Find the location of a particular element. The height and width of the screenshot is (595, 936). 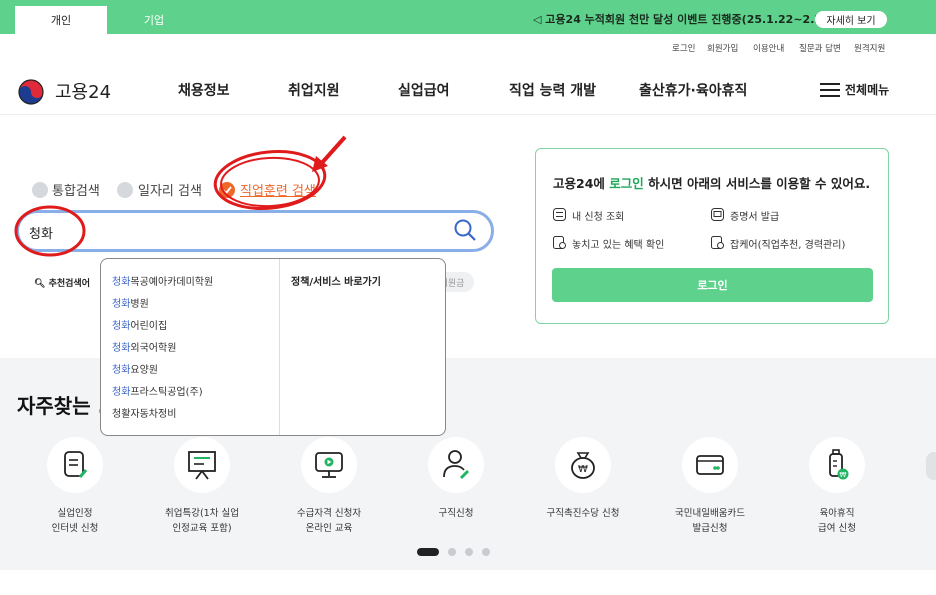

tab-job-search: 일자리 검색 is located at coordinates (170, 189).